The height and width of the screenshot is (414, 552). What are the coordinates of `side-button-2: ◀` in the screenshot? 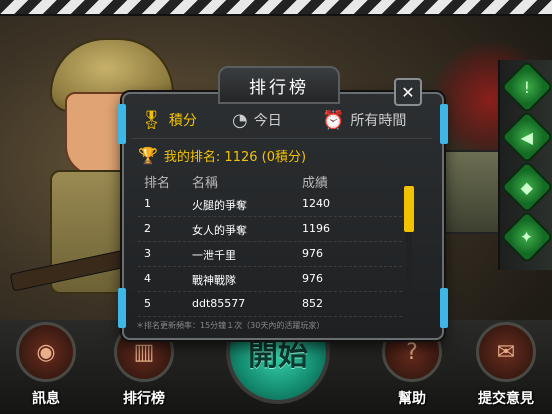 It's located at (526, 137).